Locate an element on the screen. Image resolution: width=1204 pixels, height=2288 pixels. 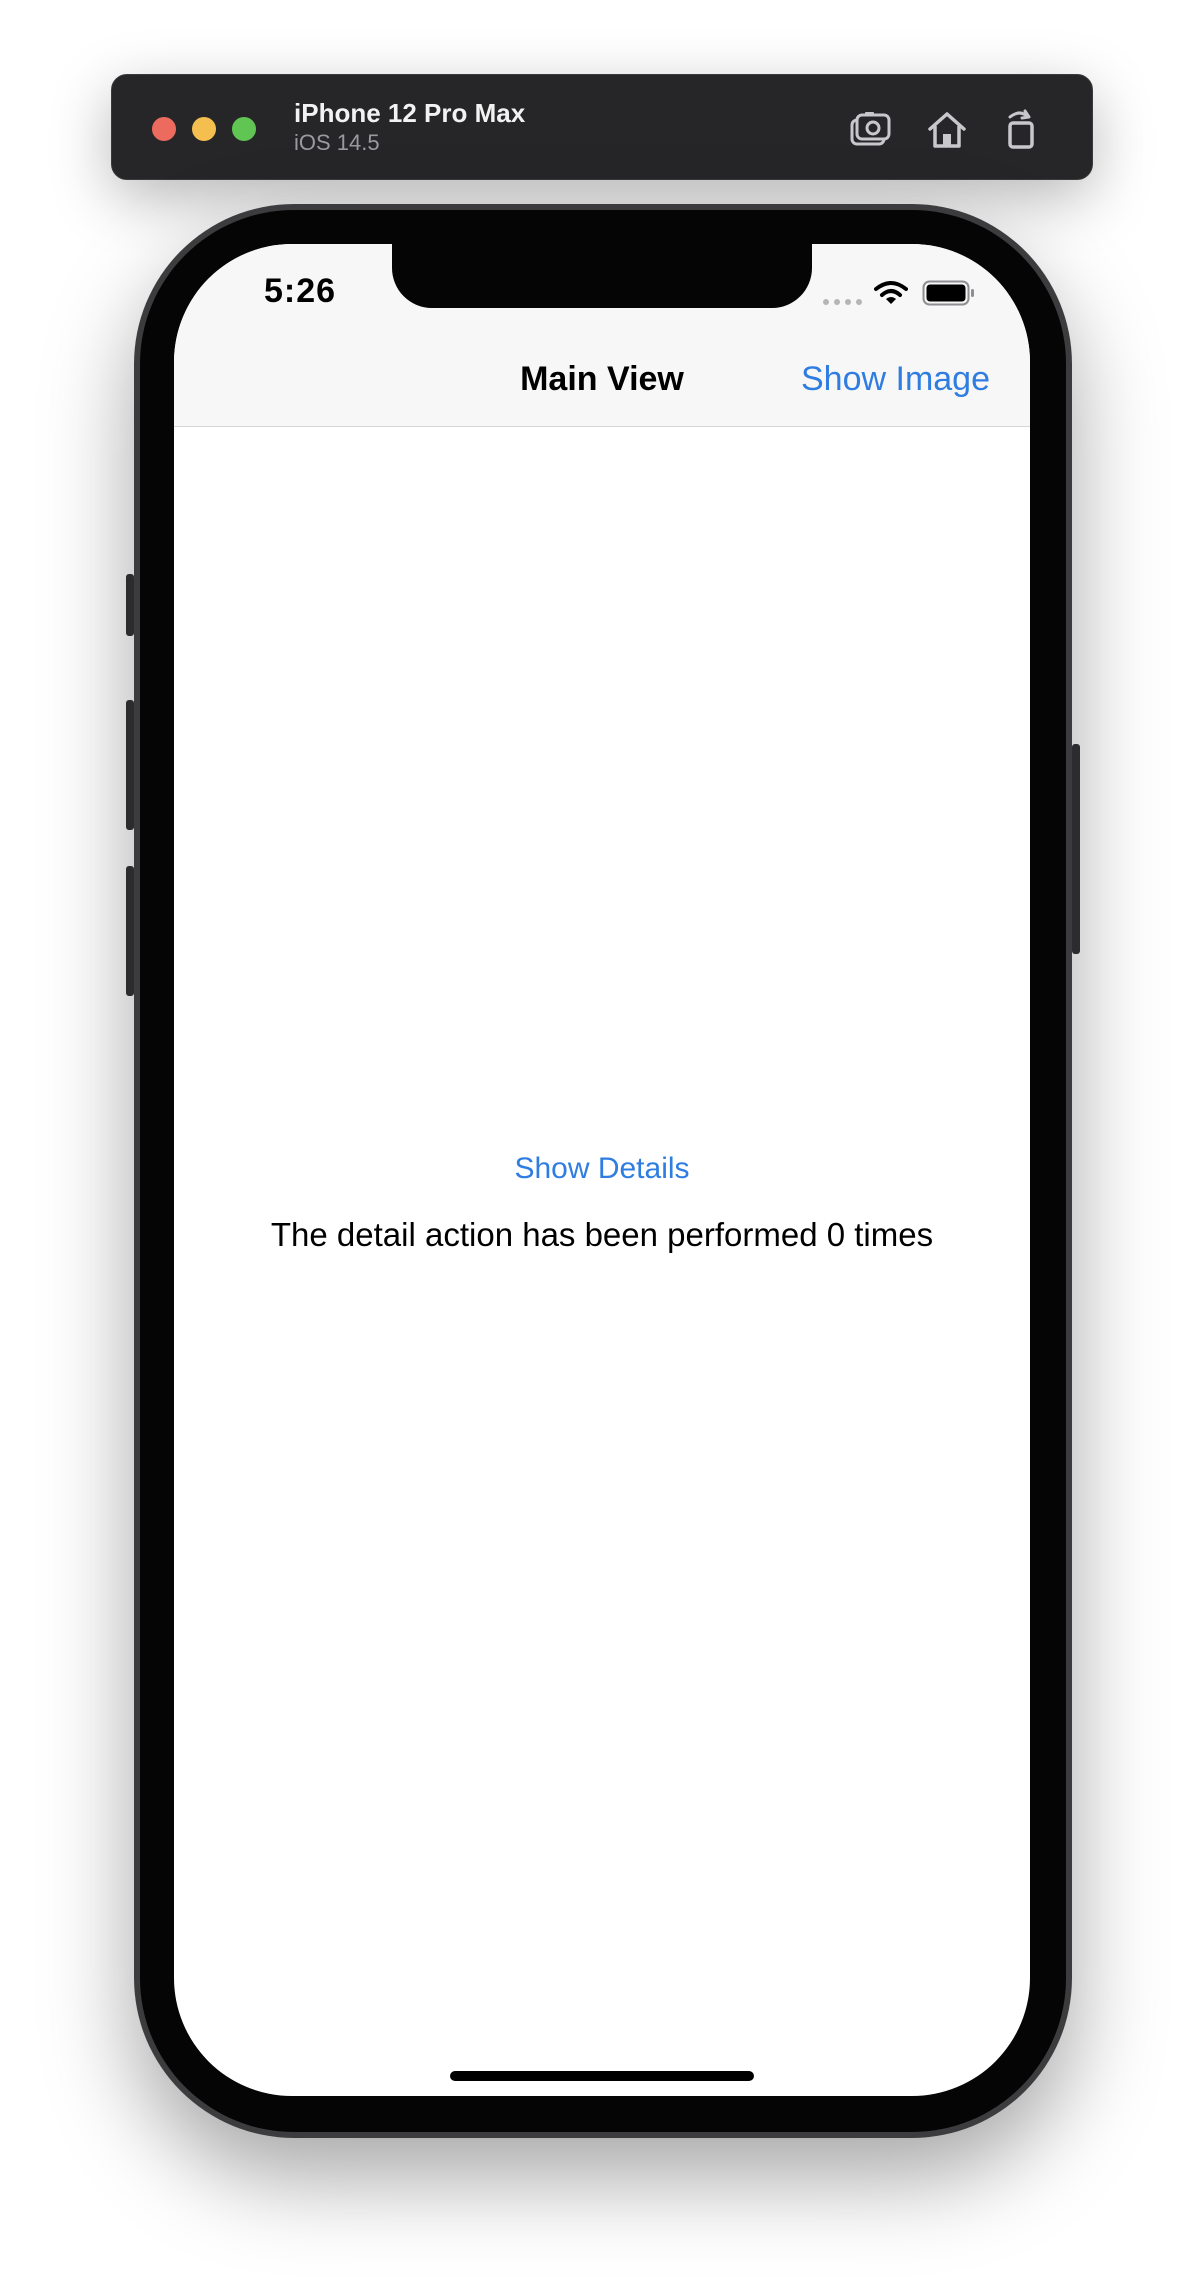
notch is located at coordinates (602, 276).